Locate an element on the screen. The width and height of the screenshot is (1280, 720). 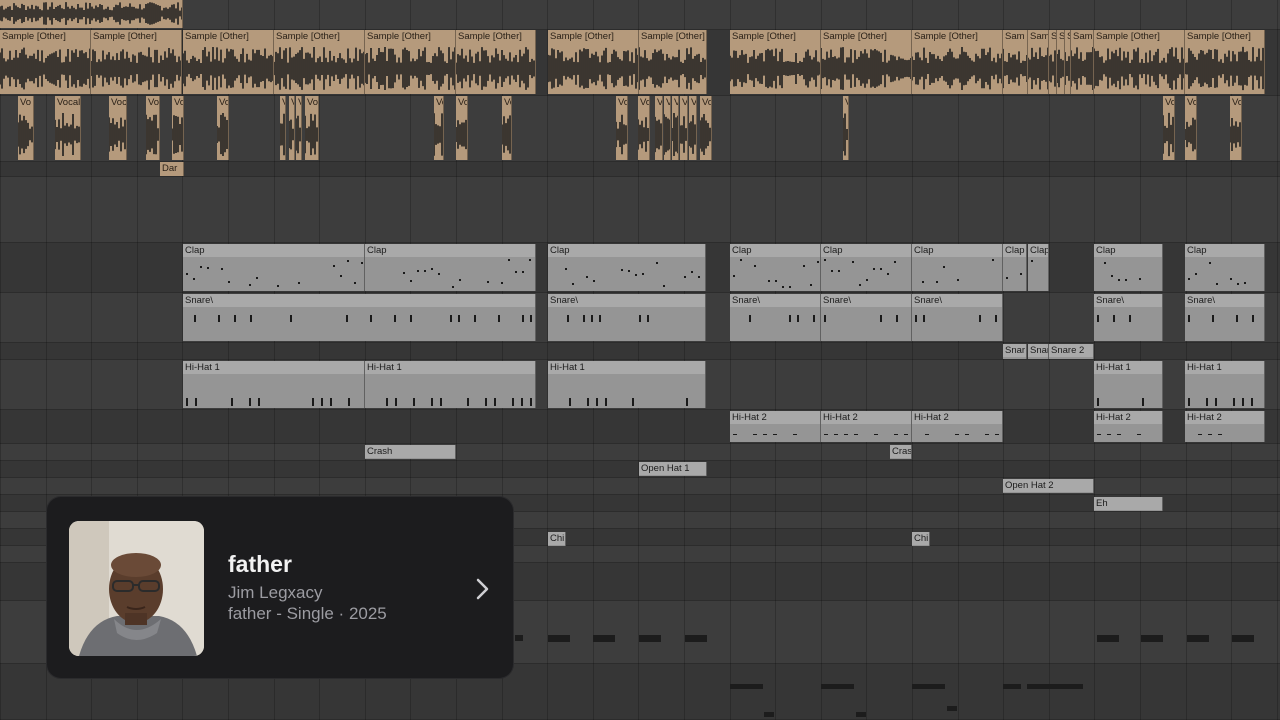
waveform is located at coordinates (621, 134).